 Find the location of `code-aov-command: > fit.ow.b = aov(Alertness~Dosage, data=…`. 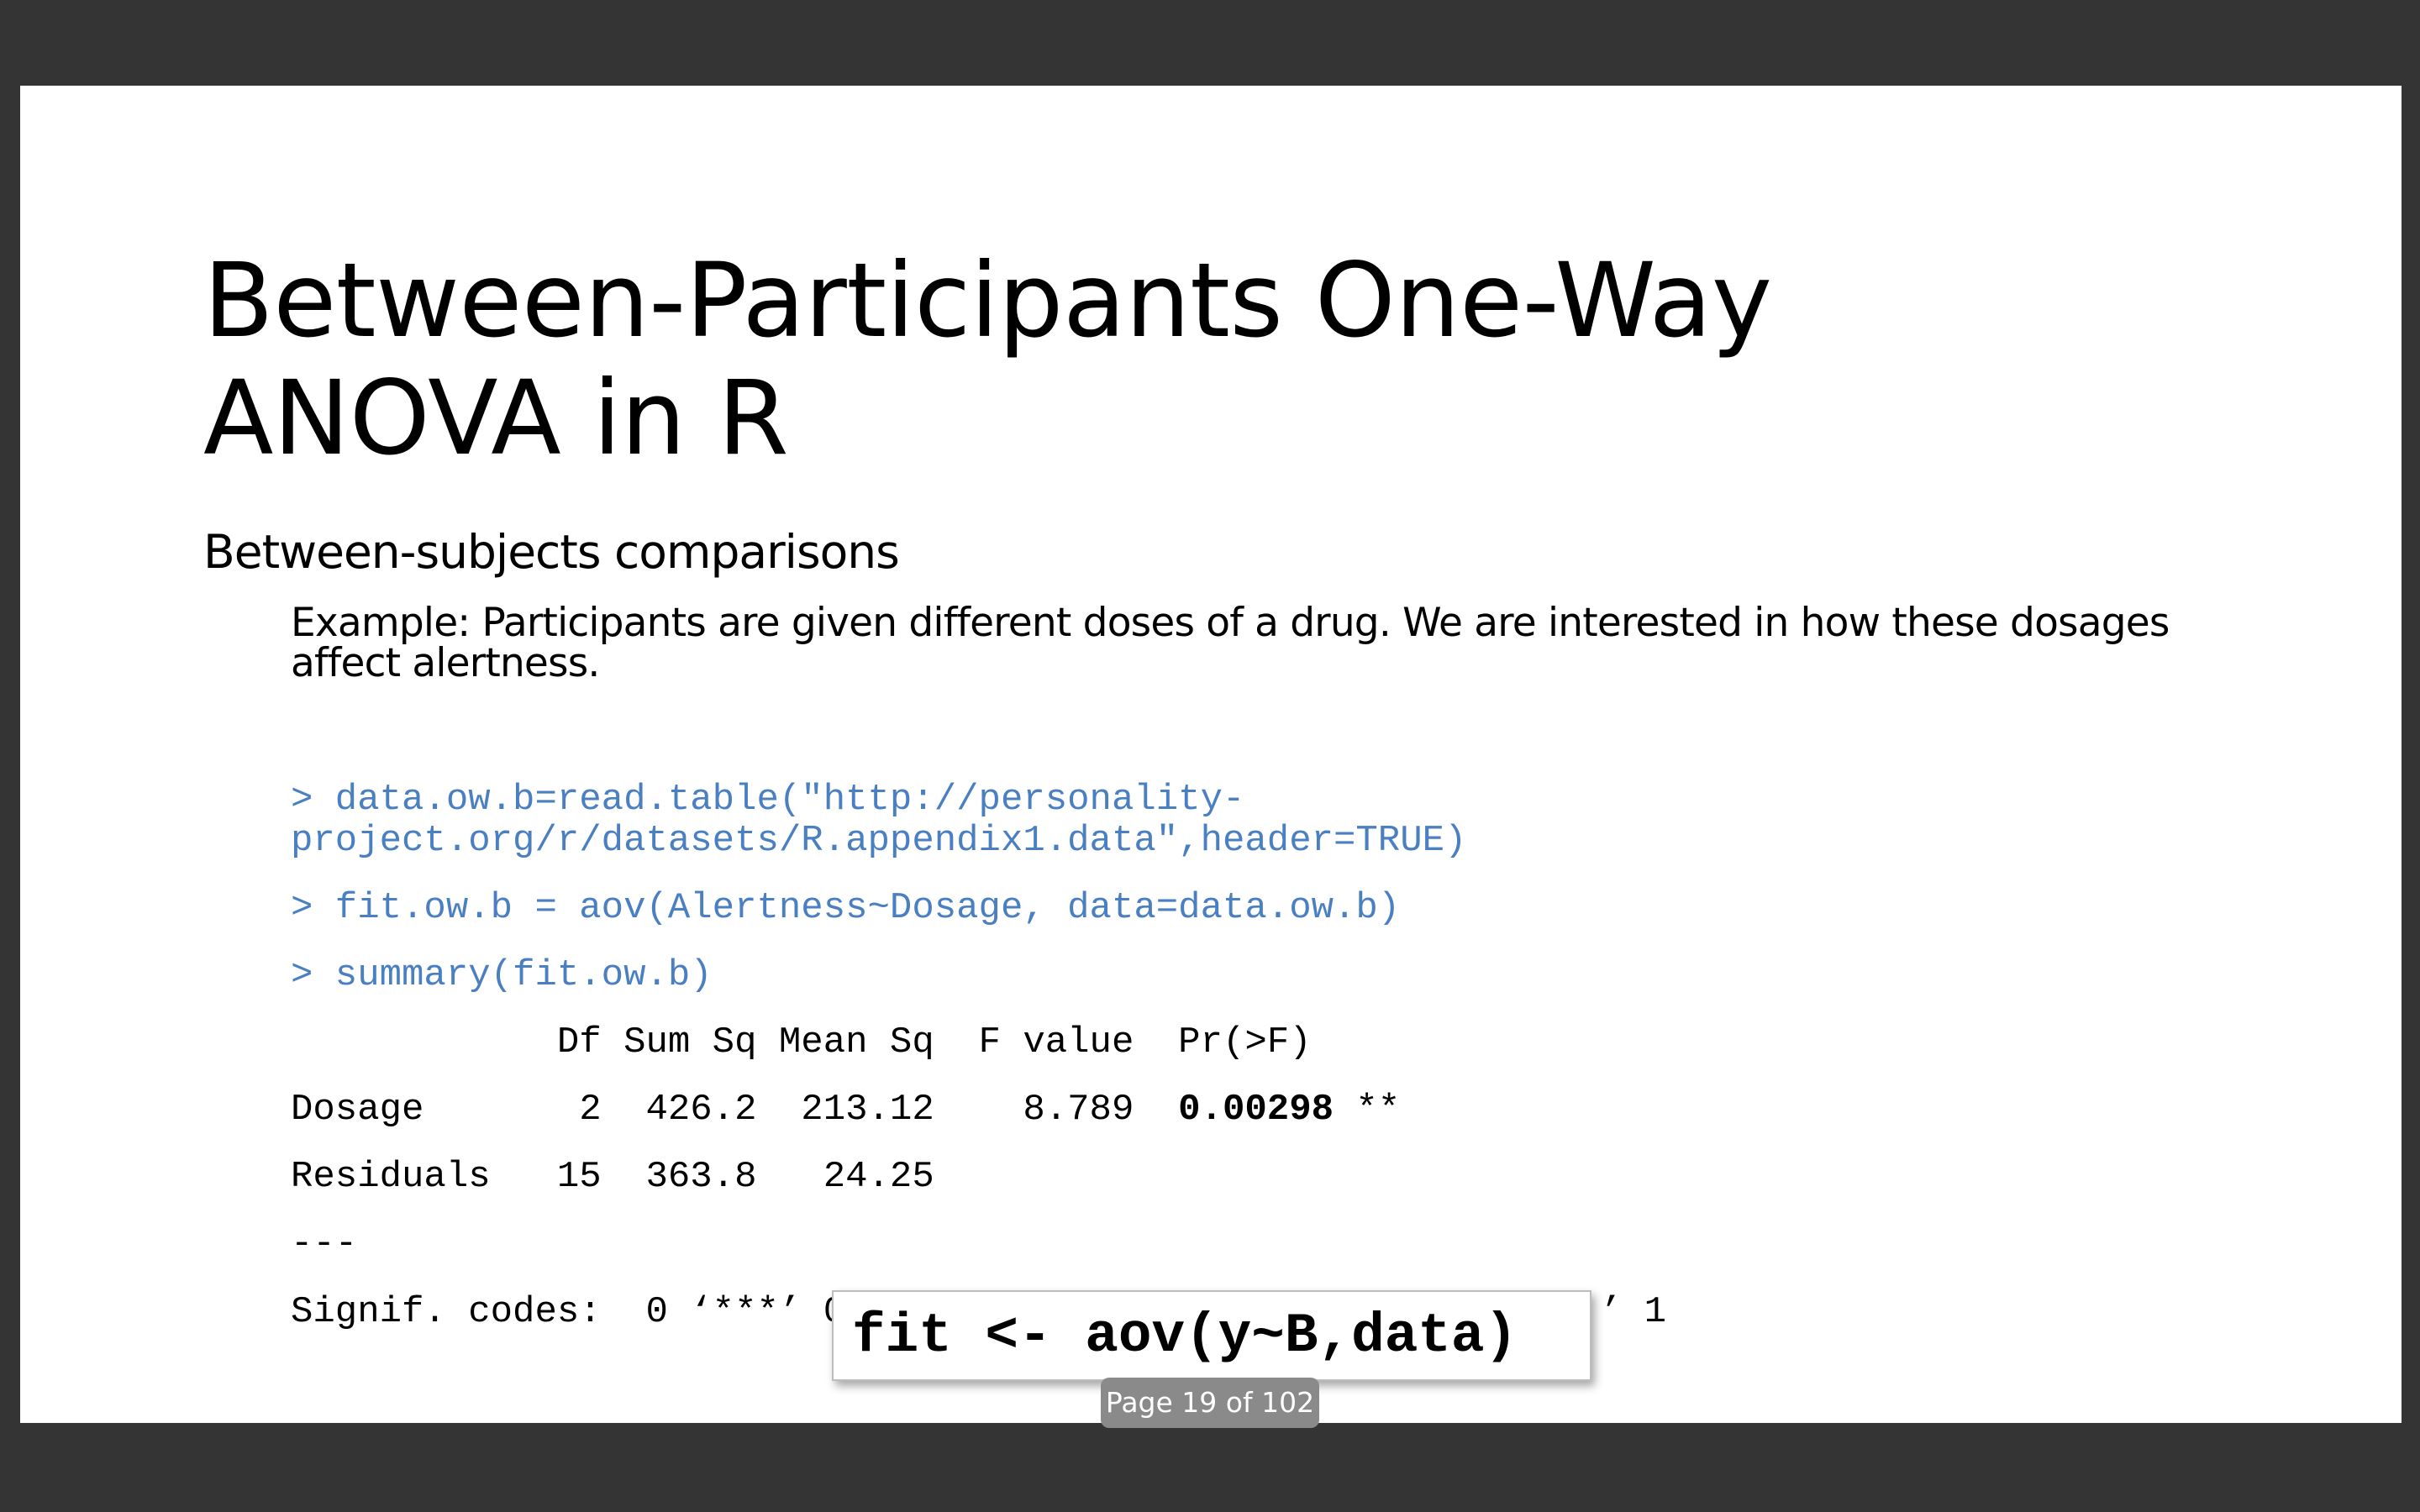

code-aov-command: > fit.ow.b = aov(Alertness~Dosage, data=… is located at coordinates (846, 908).